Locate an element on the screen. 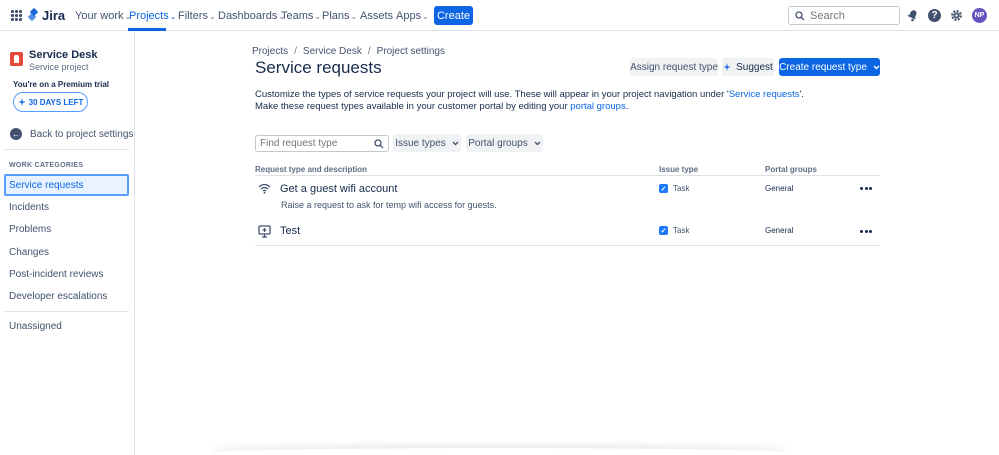 The image size is (999, 455). column-header-issue-type: Issue type is located at coordinates (679, 169).